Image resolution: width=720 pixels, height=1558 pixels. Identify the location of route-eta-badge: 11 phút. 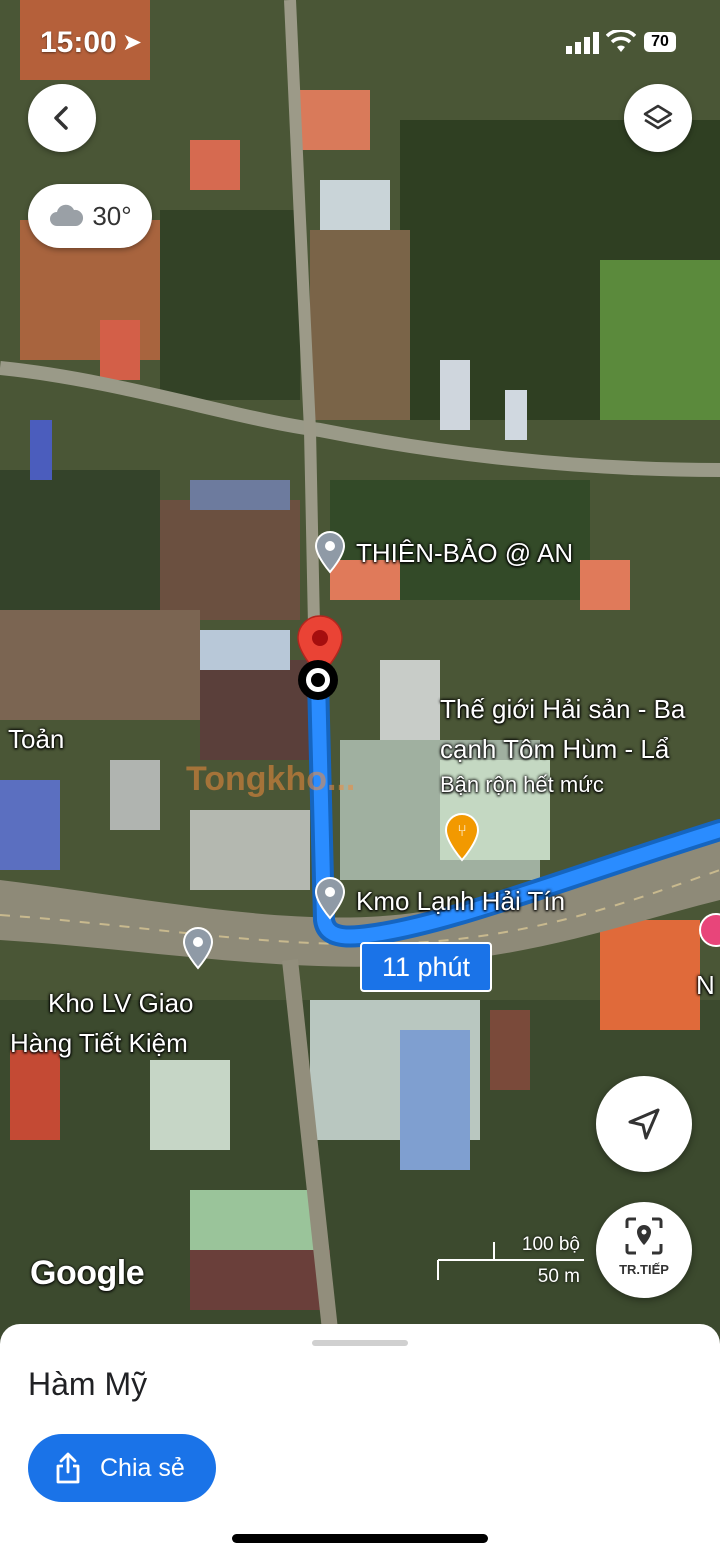
(426, 967).